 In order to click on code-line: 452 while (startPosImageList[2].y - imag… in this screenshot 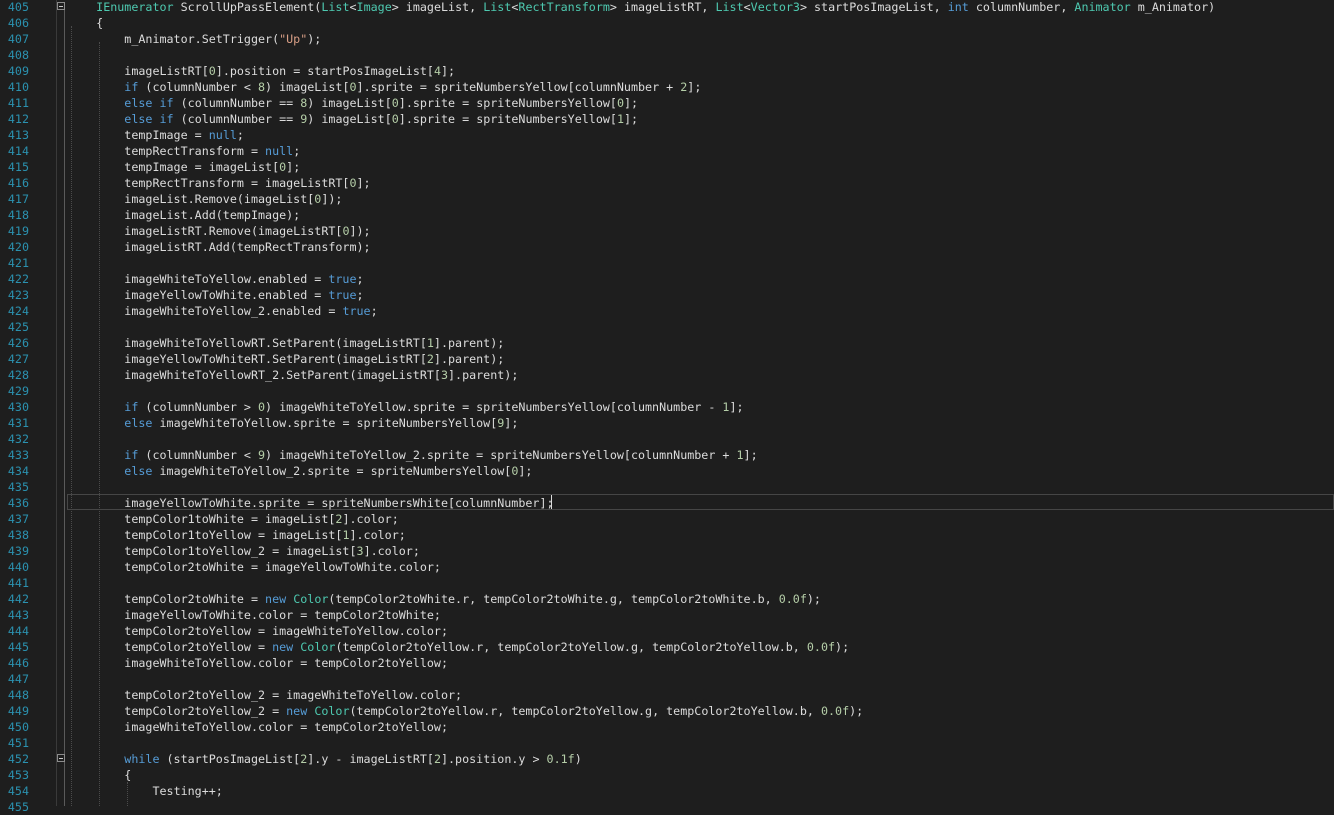, I will do `click(667, 759)`.